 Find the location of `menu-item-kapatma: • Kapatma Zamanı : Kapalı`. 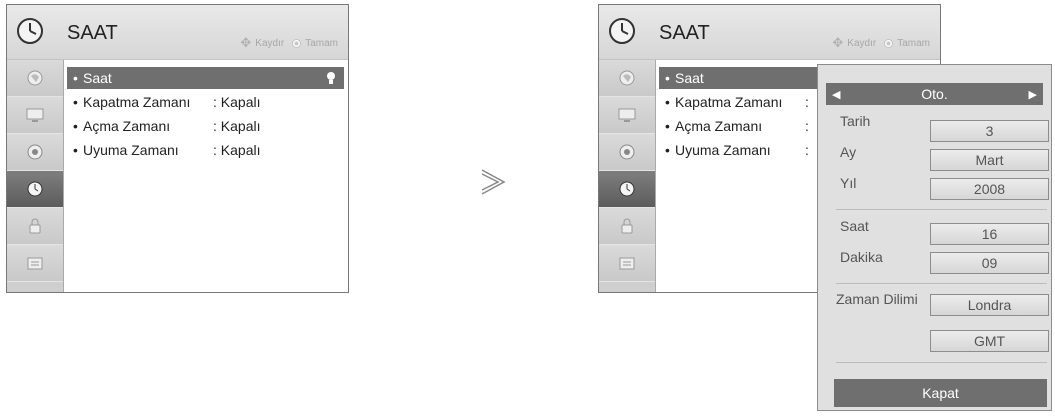

menu-item-kapatma: • Kapatma Zamanı : Kapalı is located at coordinates (205, 102).